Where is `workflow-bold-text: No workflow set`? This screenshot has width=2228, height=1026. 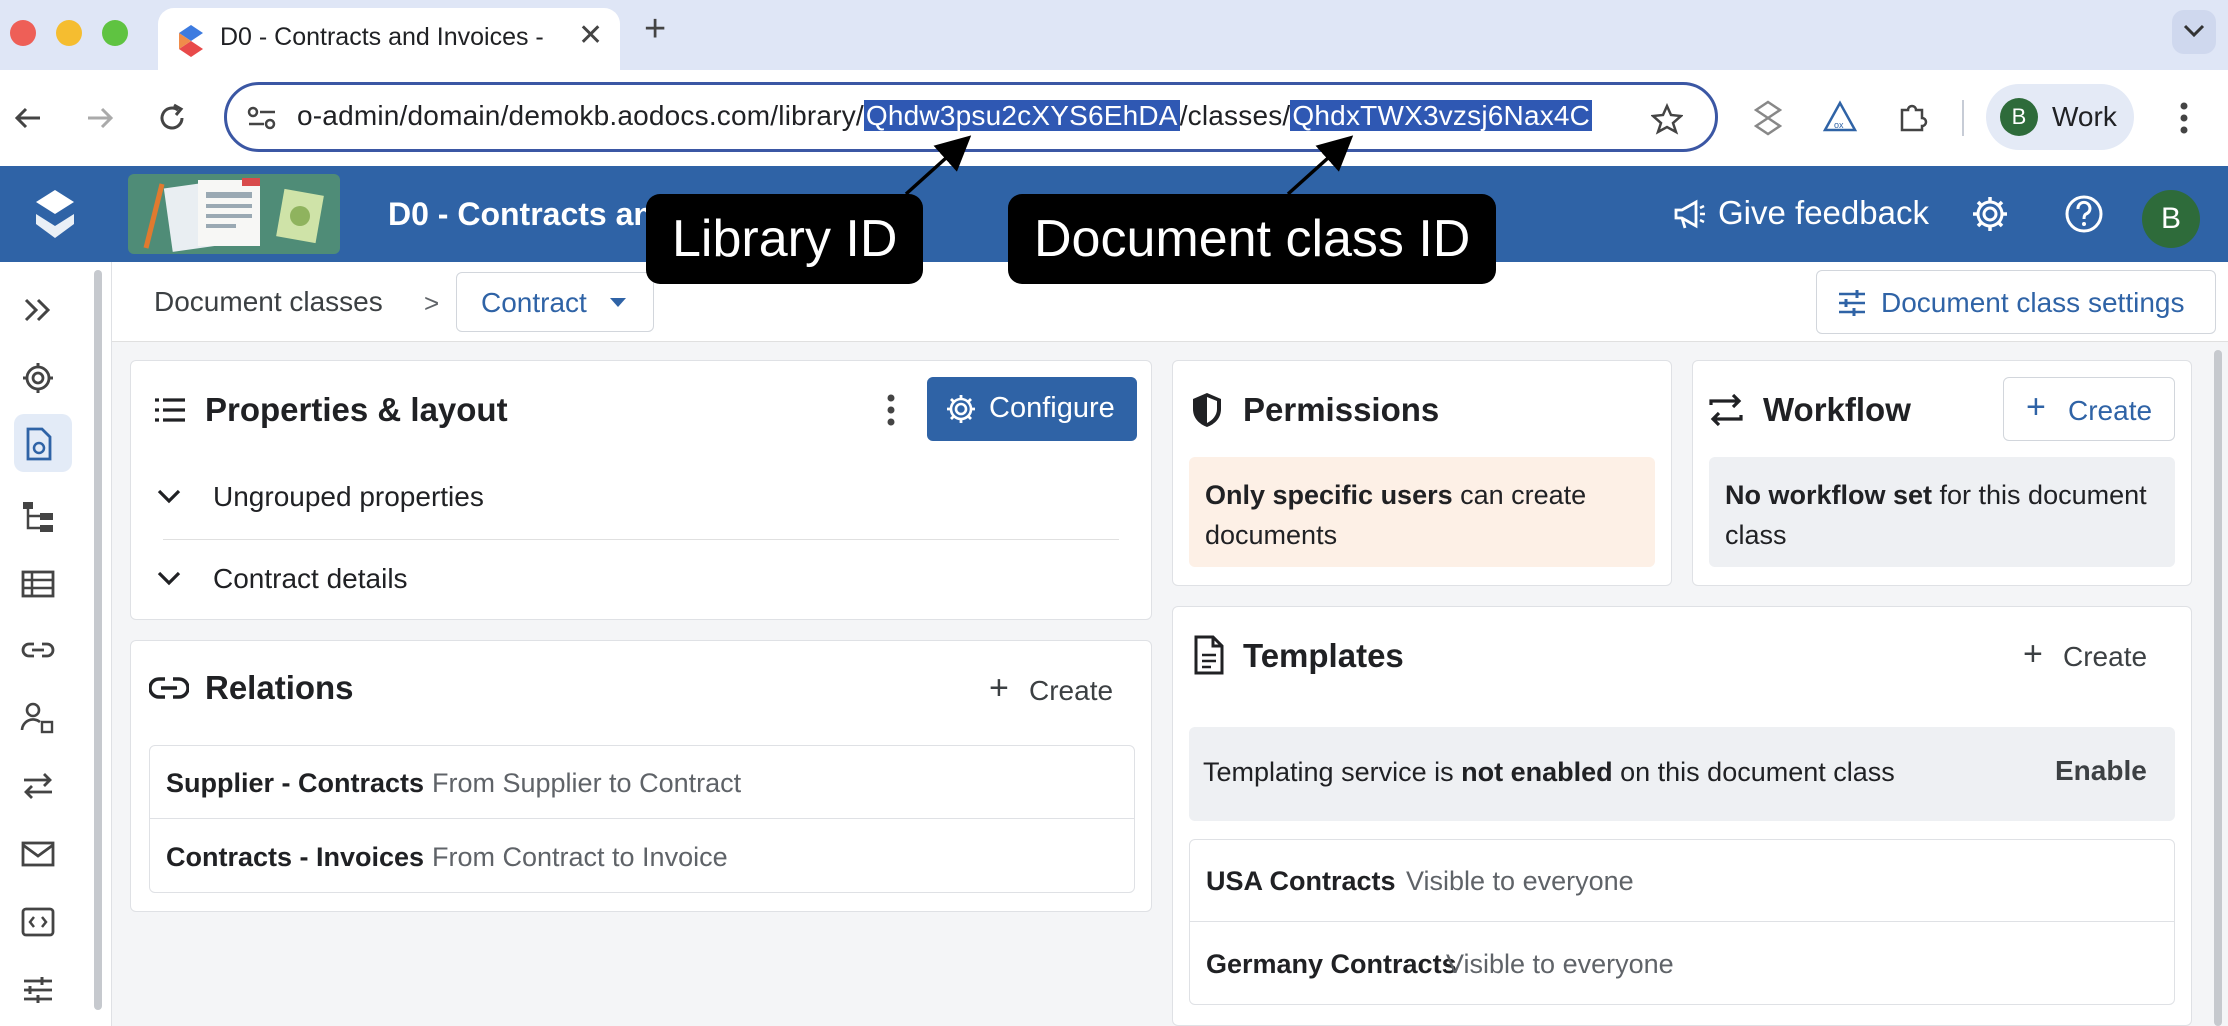
workflow-bold-text: No workflow set is located at coordinates (1829, 495).